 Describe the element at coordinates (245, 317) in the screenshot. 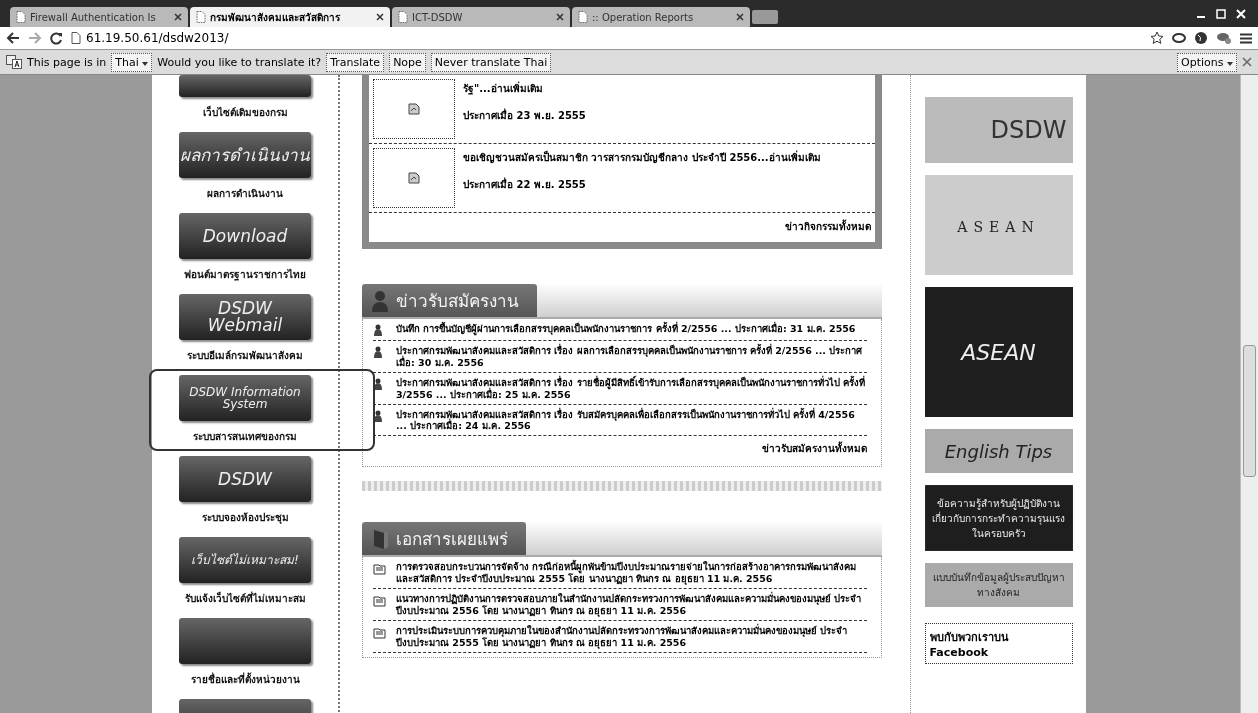

I see `banner-link: DSDW Webmail` at that location.